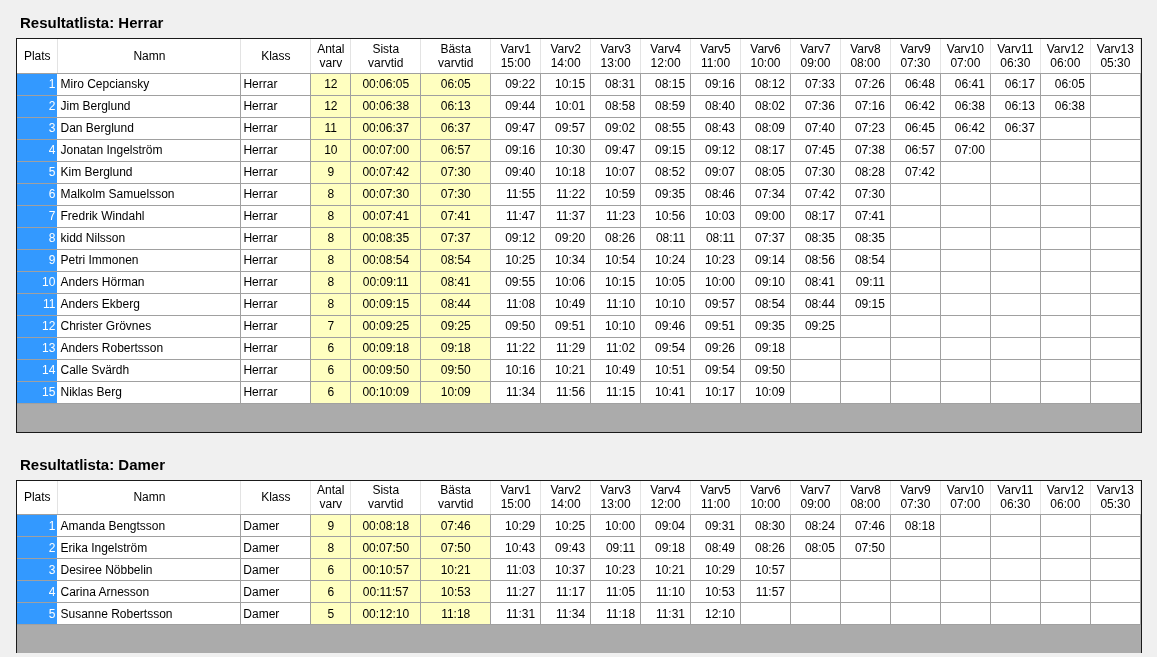 The height and width of the screenshot is (657, 1157). I want to click on table-cell: Dan Berglund, so click(149, 128).